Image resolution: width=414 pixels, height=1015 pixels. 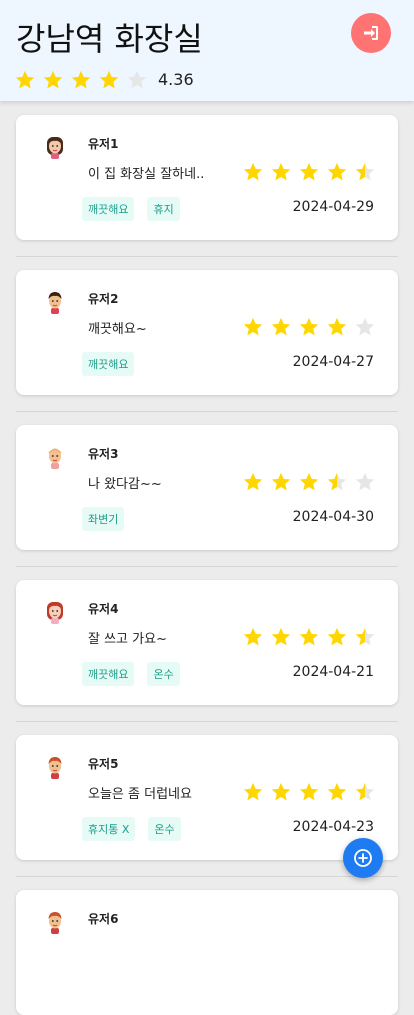 What do you see at coordinates (207, 50) in the screenshot?
I see `app-header: 강남역 화장실 4.36` at bounding box center [207, 50].